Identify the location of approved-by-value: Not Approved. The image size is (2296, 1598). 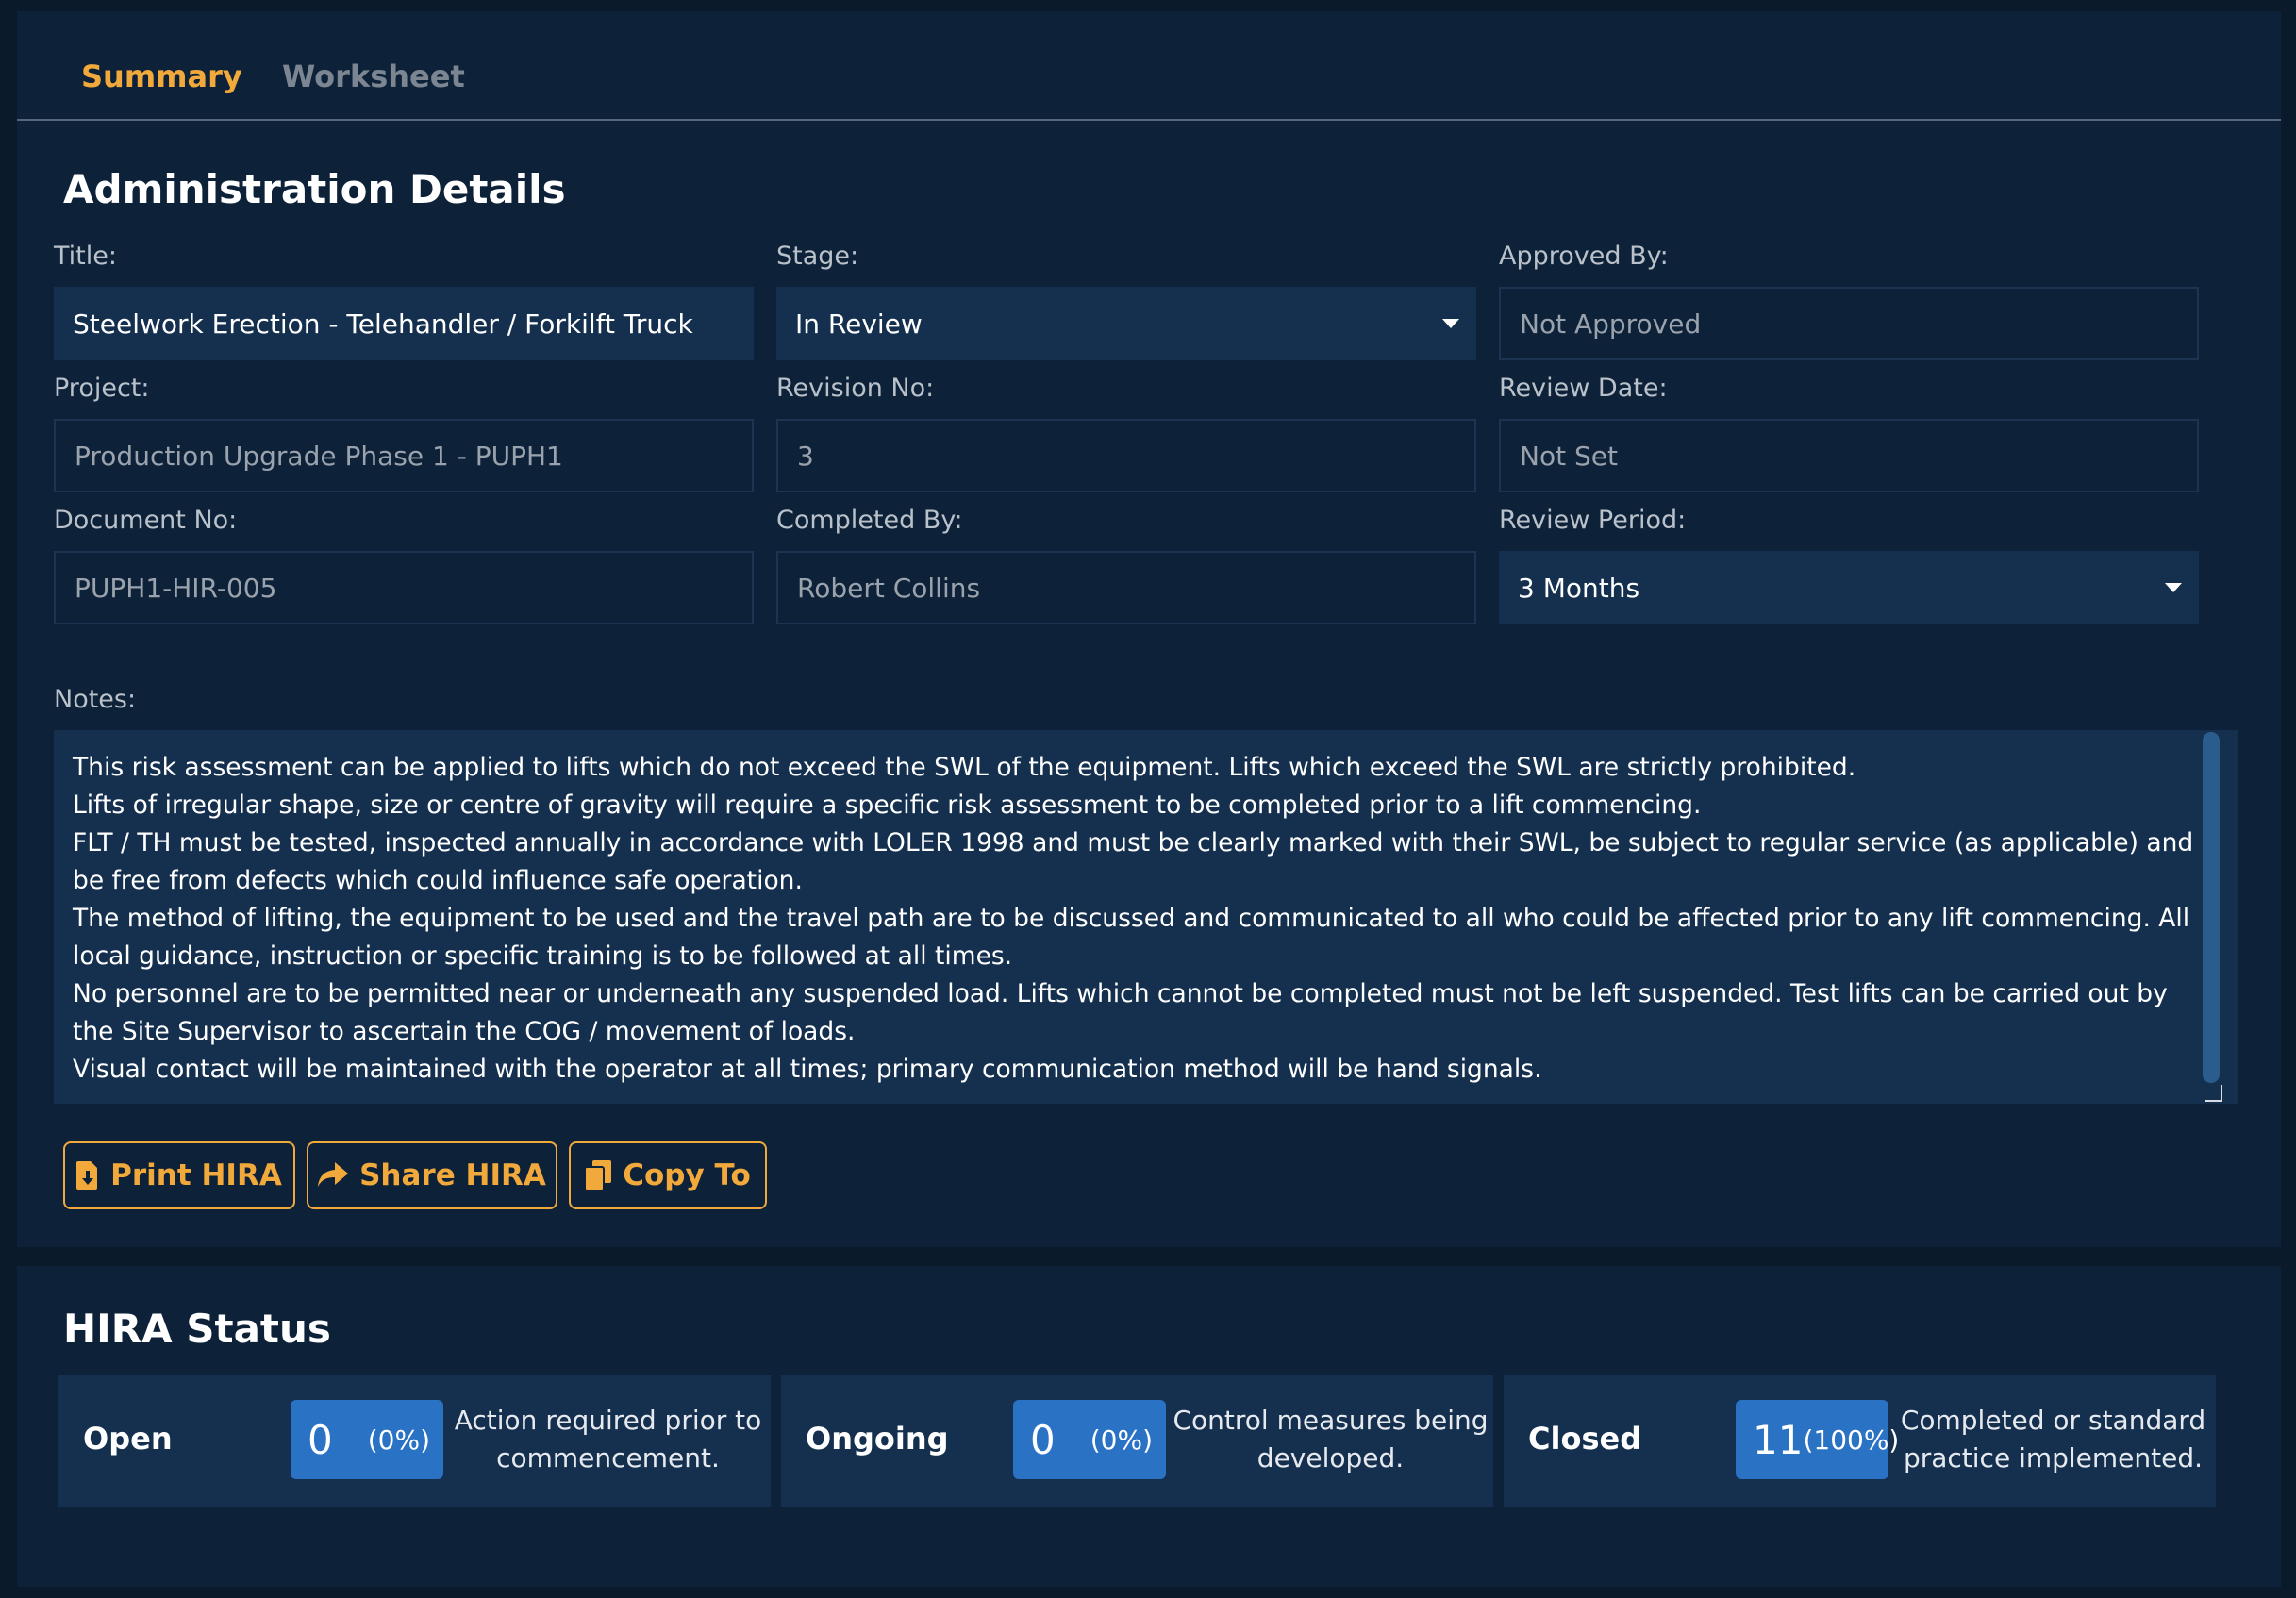
(1611, 324).